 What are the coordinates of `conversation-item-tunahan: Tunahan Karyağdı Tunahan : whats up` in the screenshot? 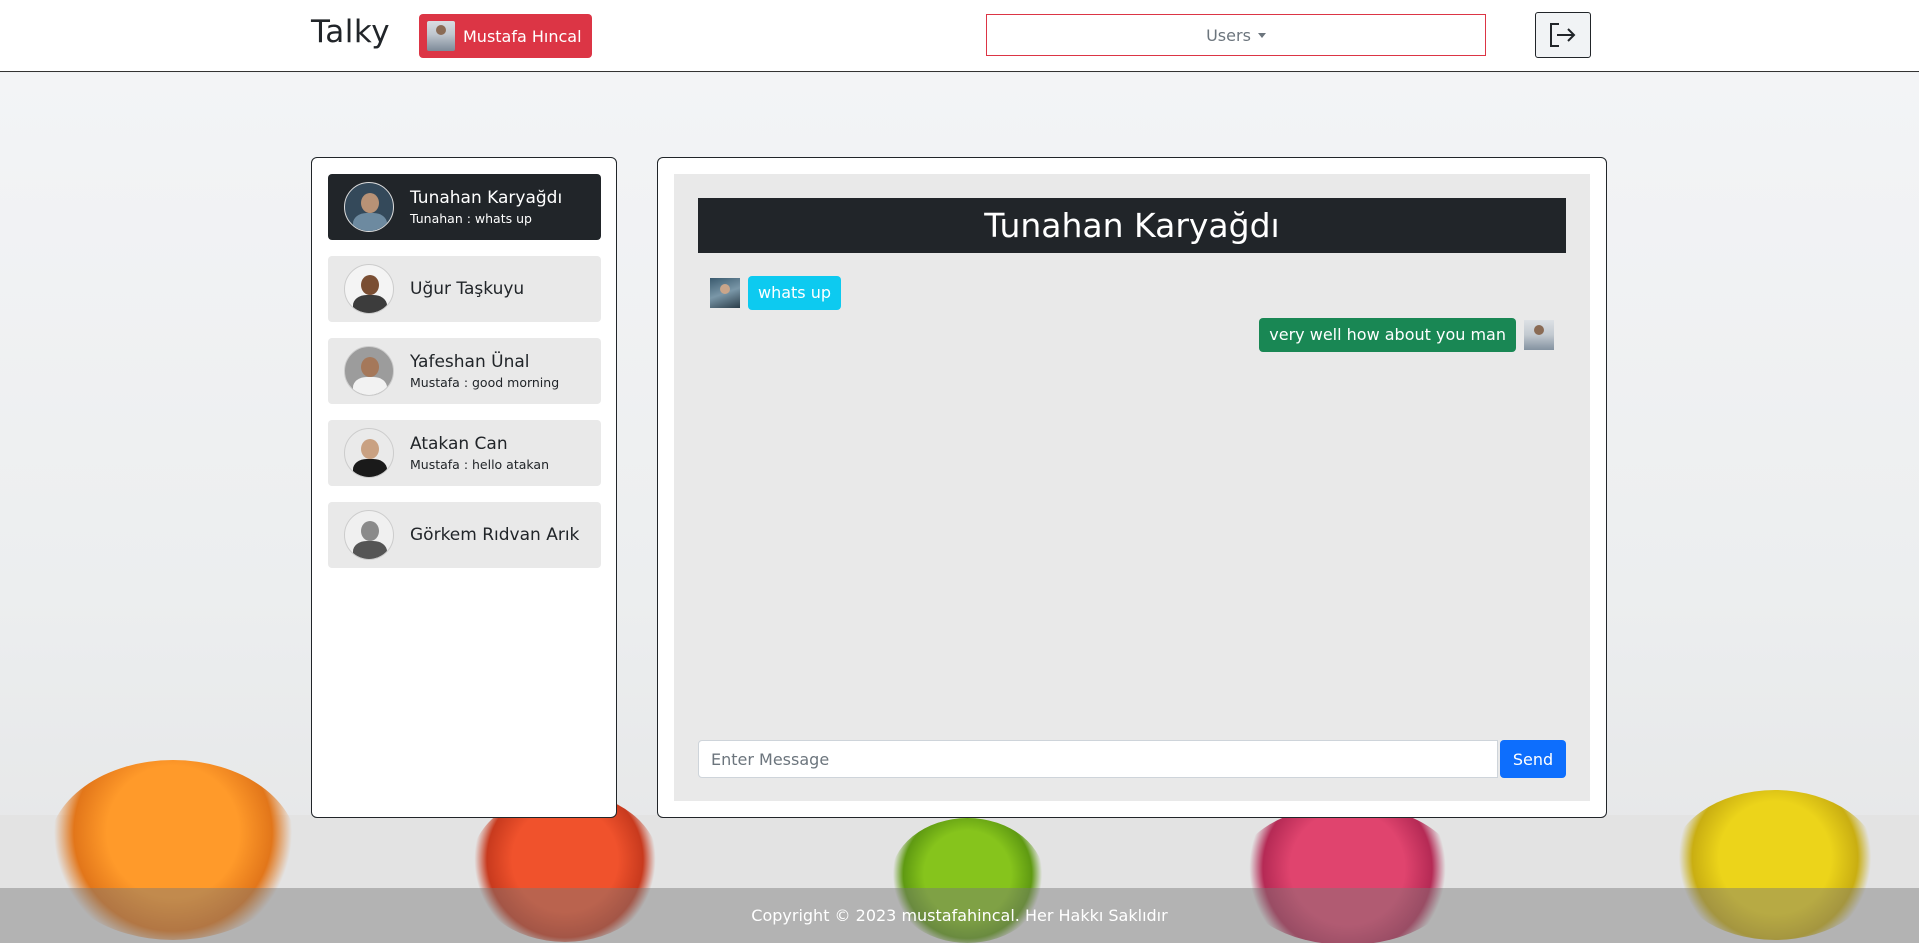 It's located at (464, 207).